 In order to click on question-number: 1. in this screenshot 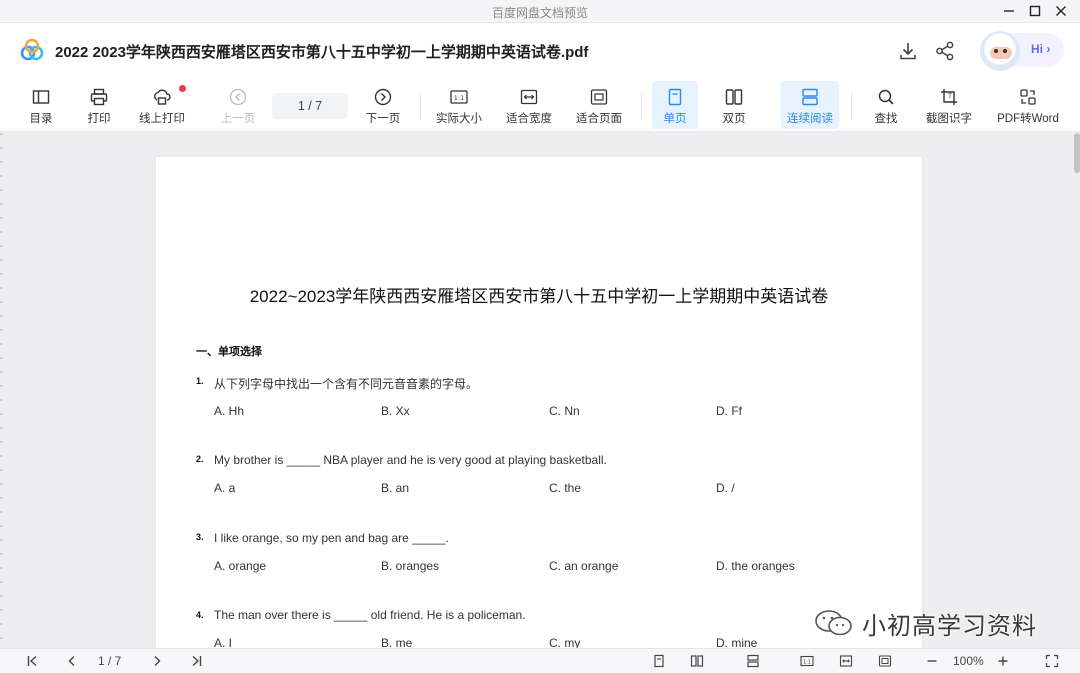, I will do `click(200, 381)`.